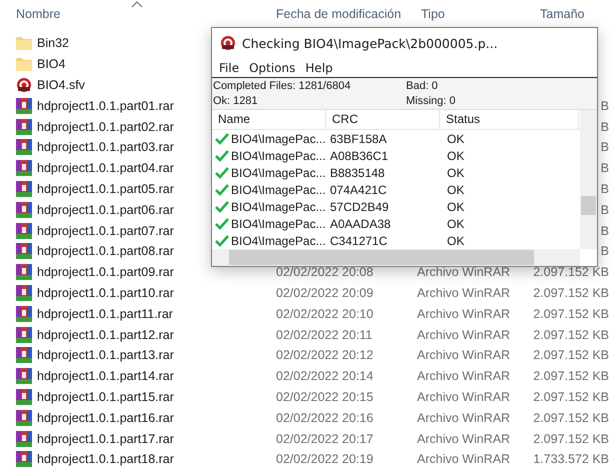 This screenshot has width=613, height=472. Describe the element at coordinates (269, 119) in the screenshot. I see `column-header: Name` at that location.